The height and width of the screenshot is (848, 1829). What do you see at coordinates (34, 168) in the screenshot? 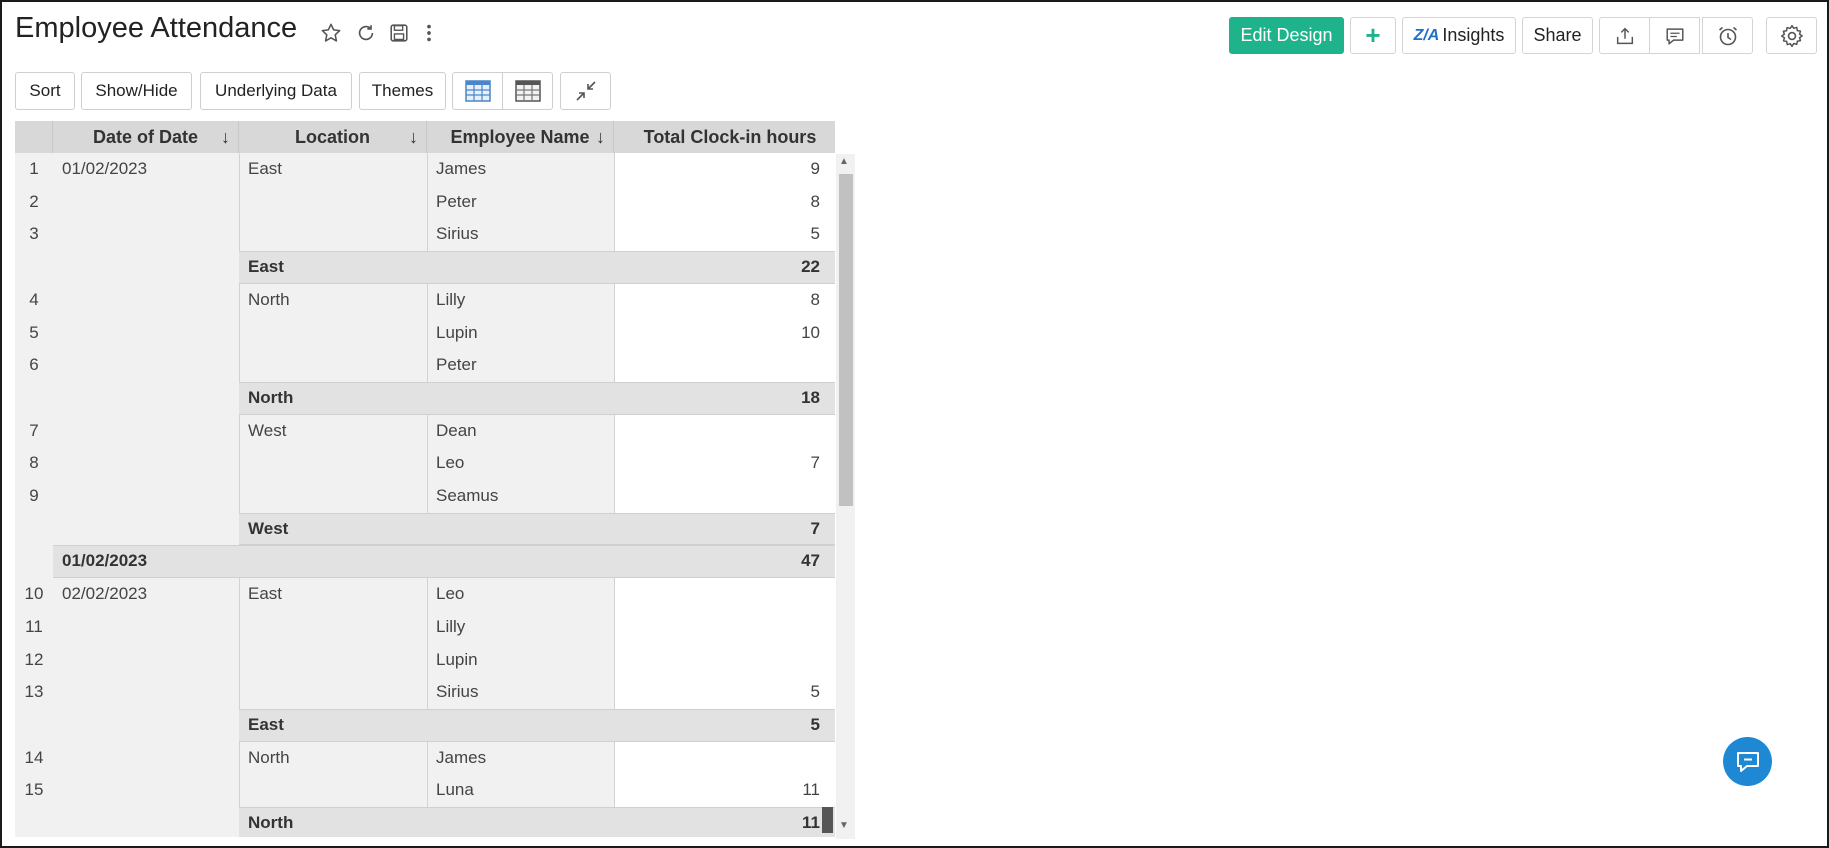
I see `row-number: 1` at bounding box center [34, 168].